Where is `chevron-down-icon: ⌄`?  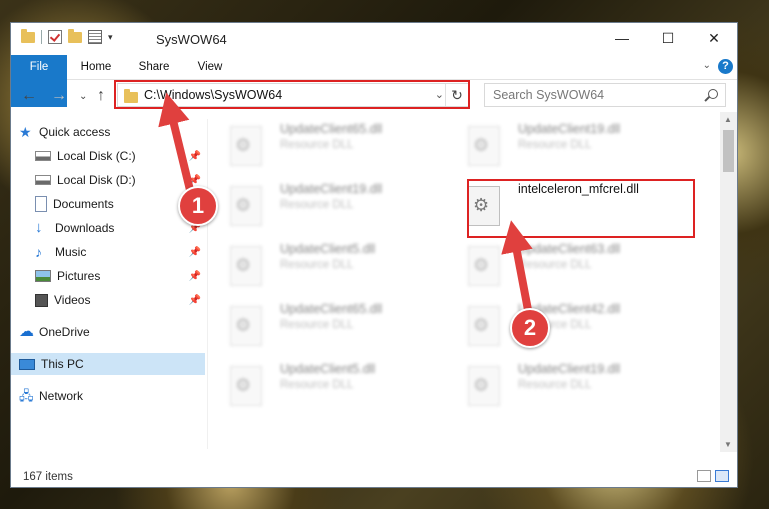 chevron-down-icon: ⌄ is located at coordinates (707, 65).